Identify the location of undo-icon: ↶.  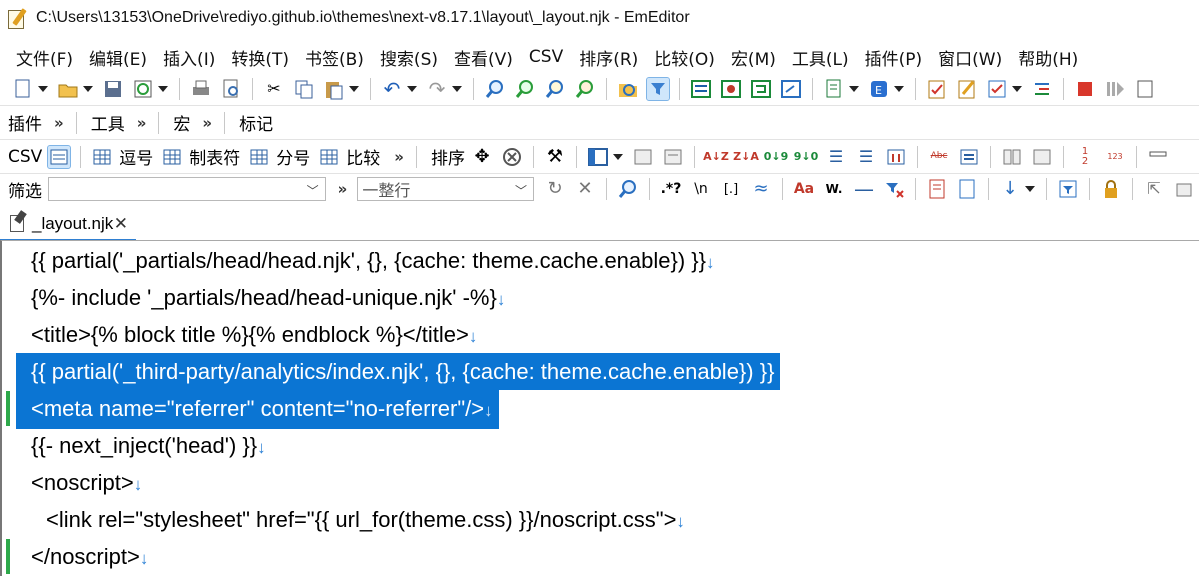
(392, 89).